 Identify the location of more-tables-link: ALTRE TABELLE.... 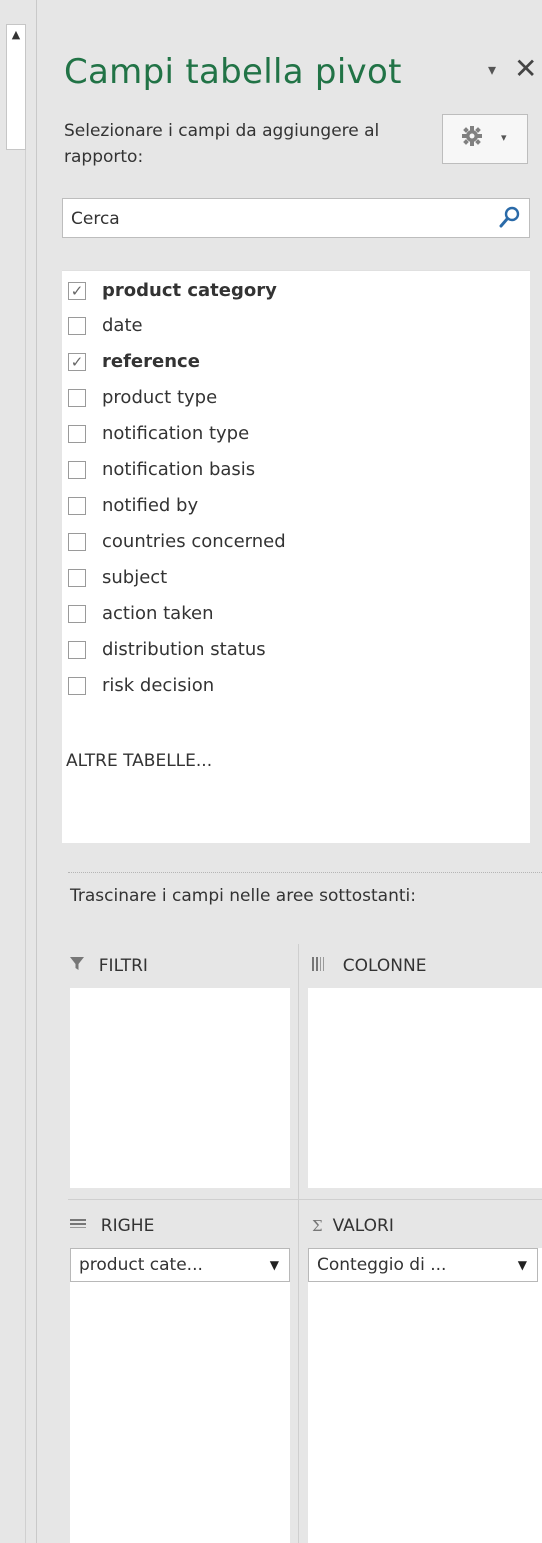
(139, 761).